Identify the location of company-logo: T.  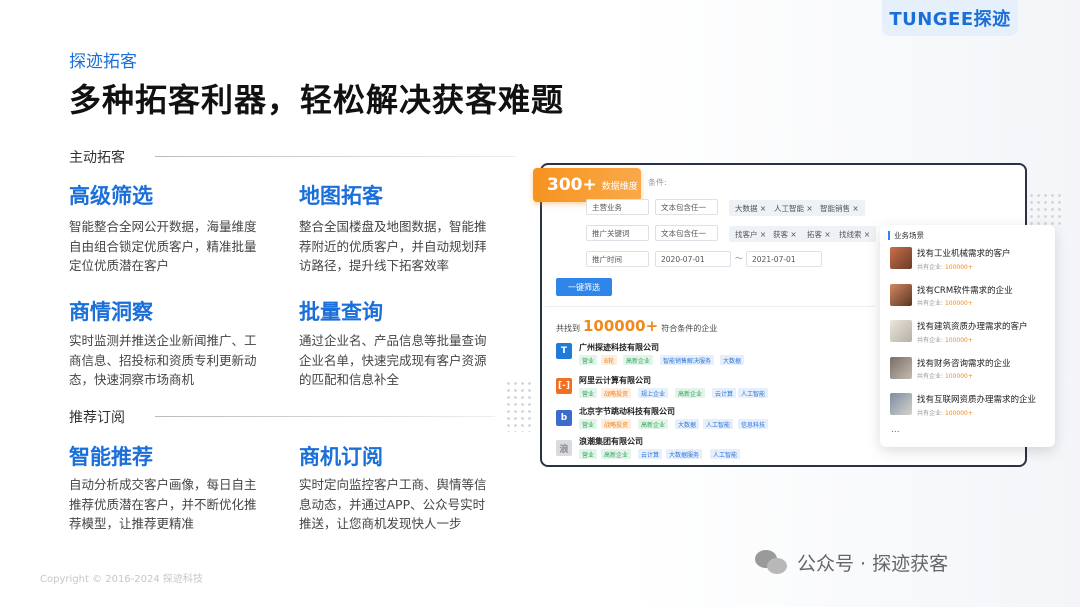
(564, 351).